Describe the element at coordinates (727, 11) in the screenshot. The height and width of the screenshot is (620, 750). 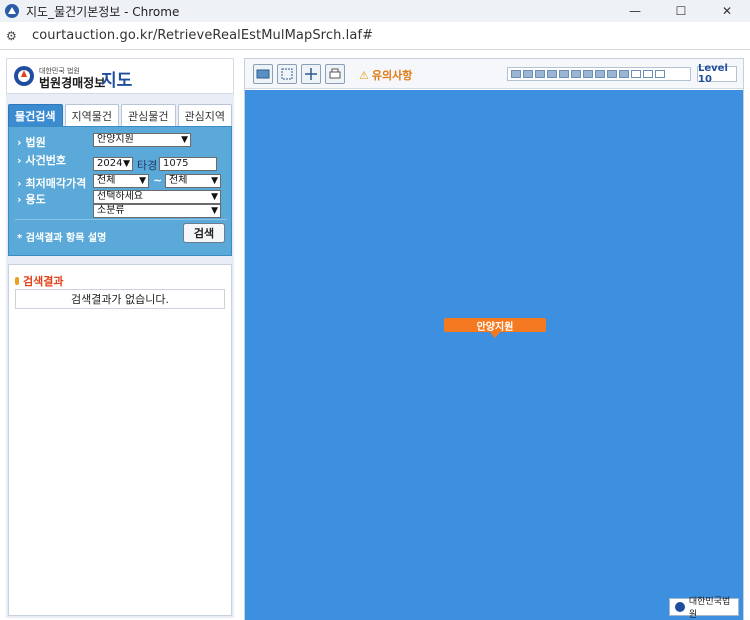
I see `close-button: ✕` at that location.